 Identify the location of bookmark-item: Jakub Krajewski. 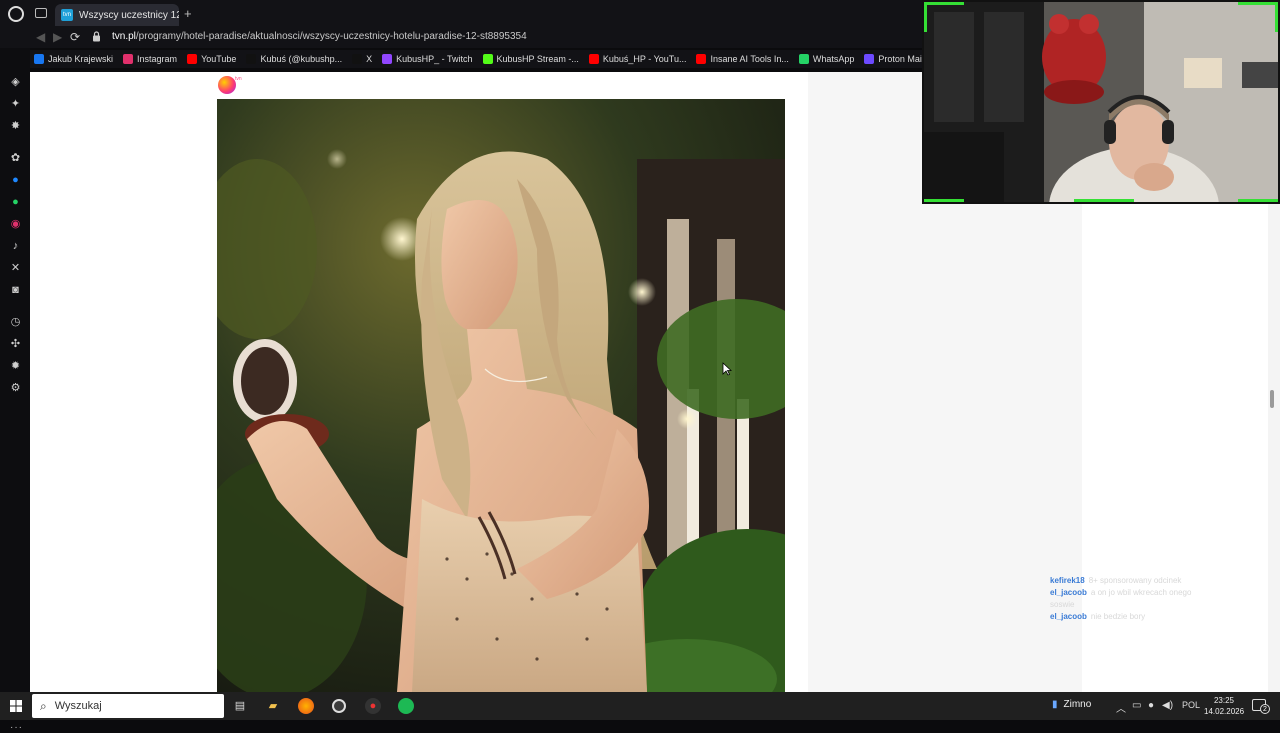
(73, 59).